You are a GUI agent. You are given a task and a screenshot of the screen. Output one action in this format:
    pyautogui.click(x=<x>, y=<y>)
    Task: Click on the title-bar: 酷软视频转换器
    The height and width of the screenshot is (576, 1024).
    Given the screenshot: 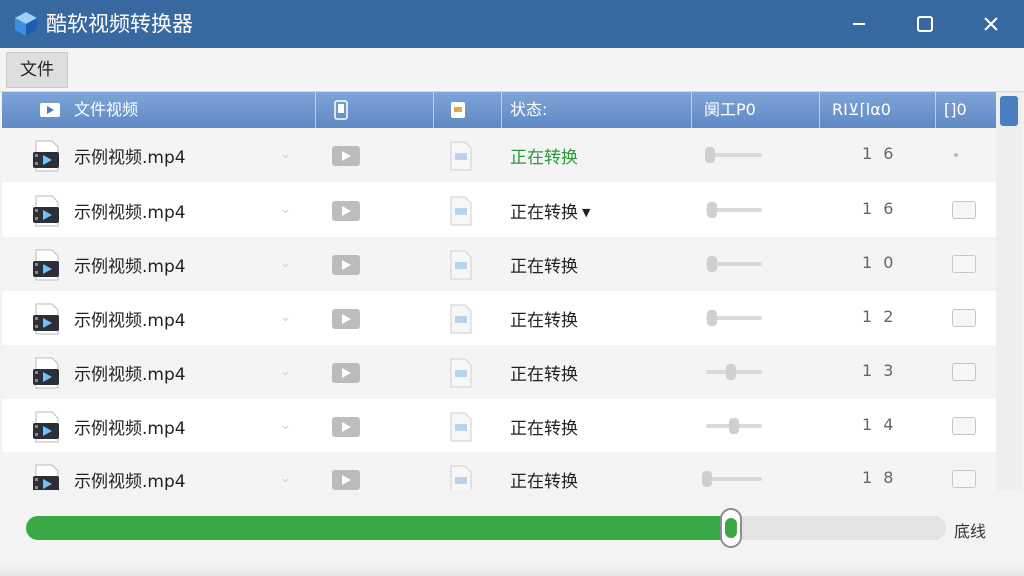 What is the action you would take?
    pyautogui.click(x=512, y=24)
    